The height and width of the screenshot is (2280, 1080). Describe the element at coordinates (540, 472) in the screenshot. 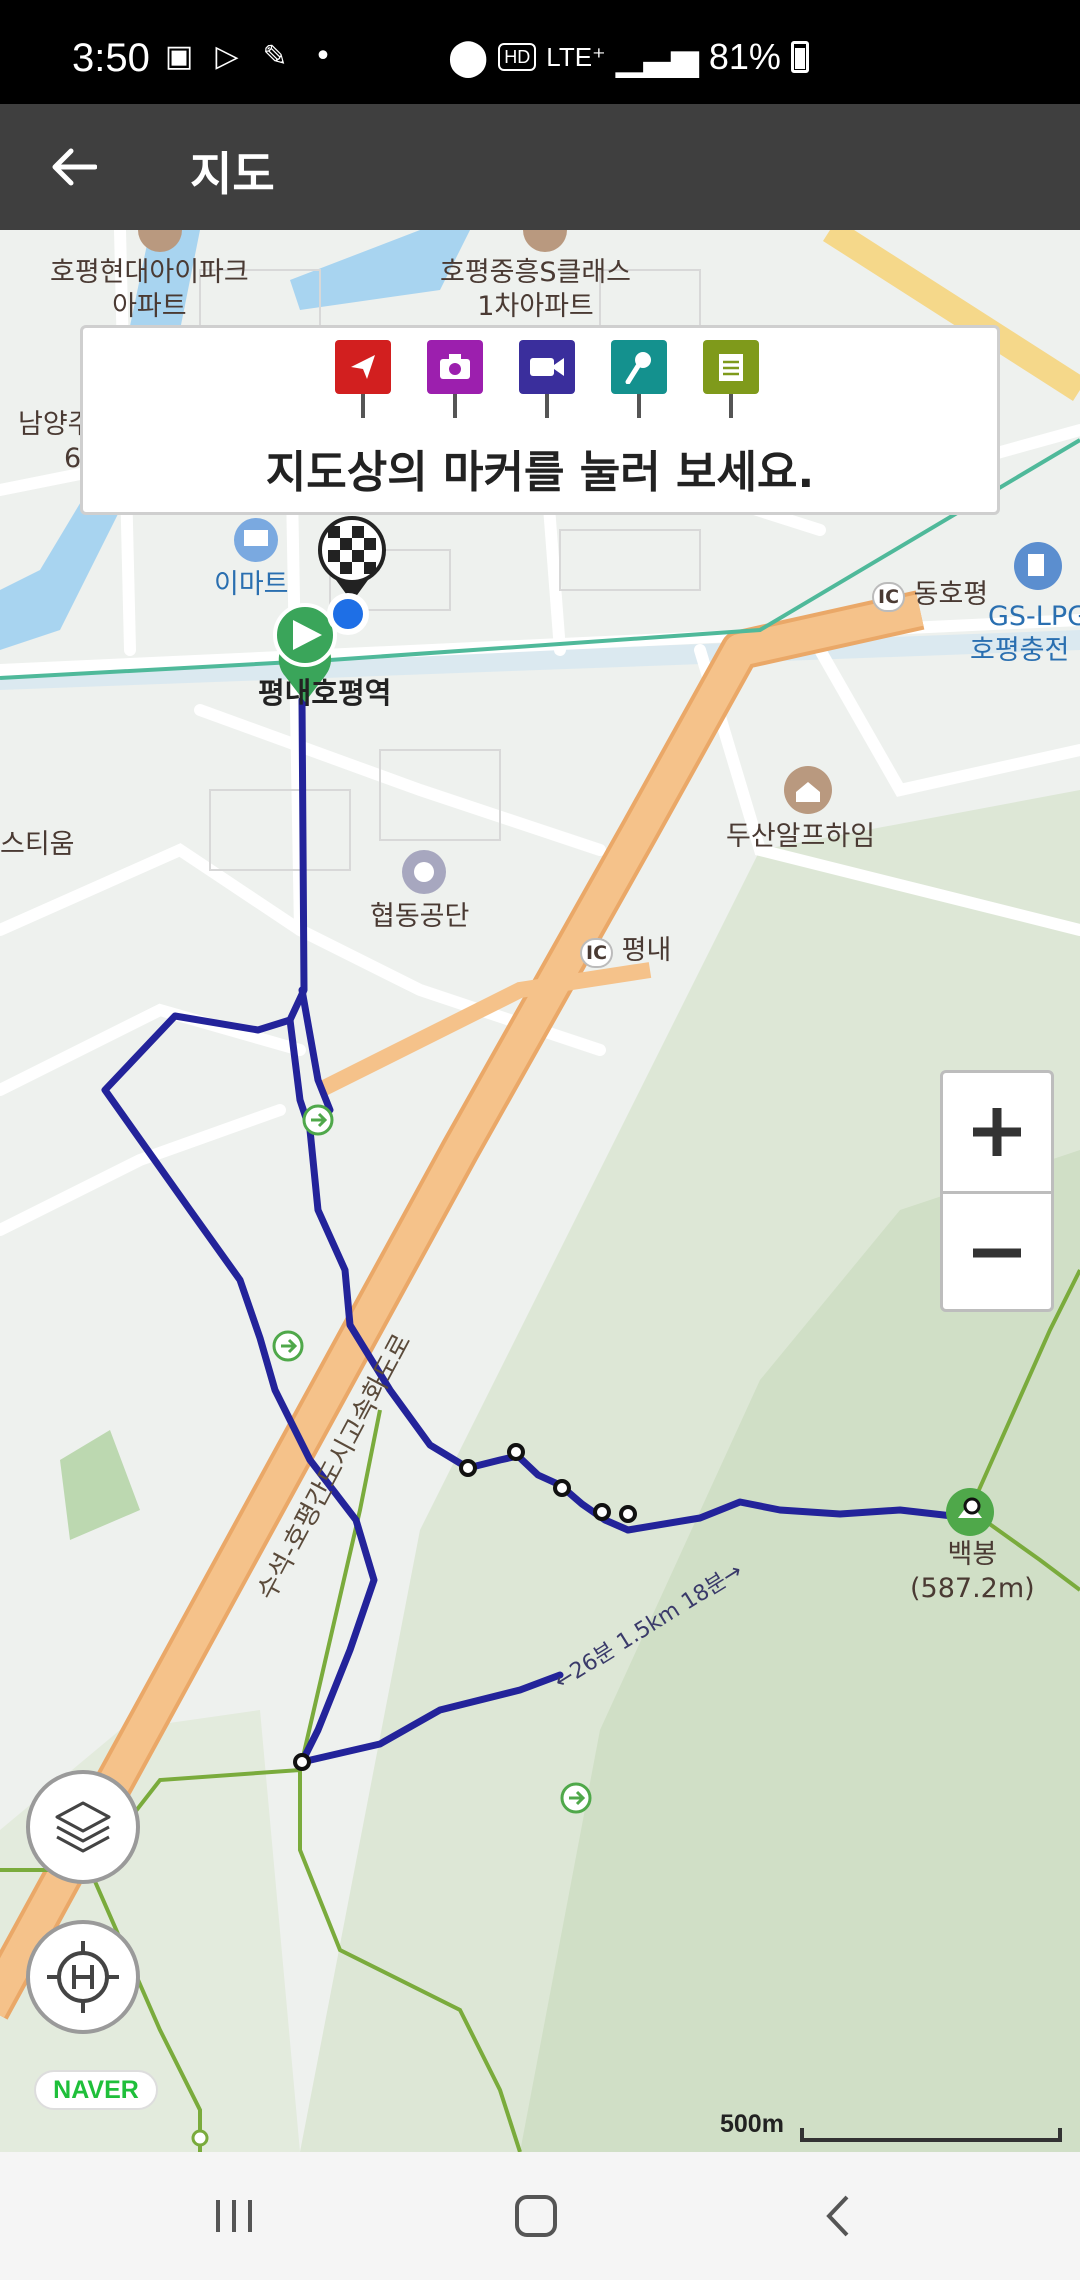

I see `marker-hint-message: 지도상의 마커를 눌러 보세요.` at that location.